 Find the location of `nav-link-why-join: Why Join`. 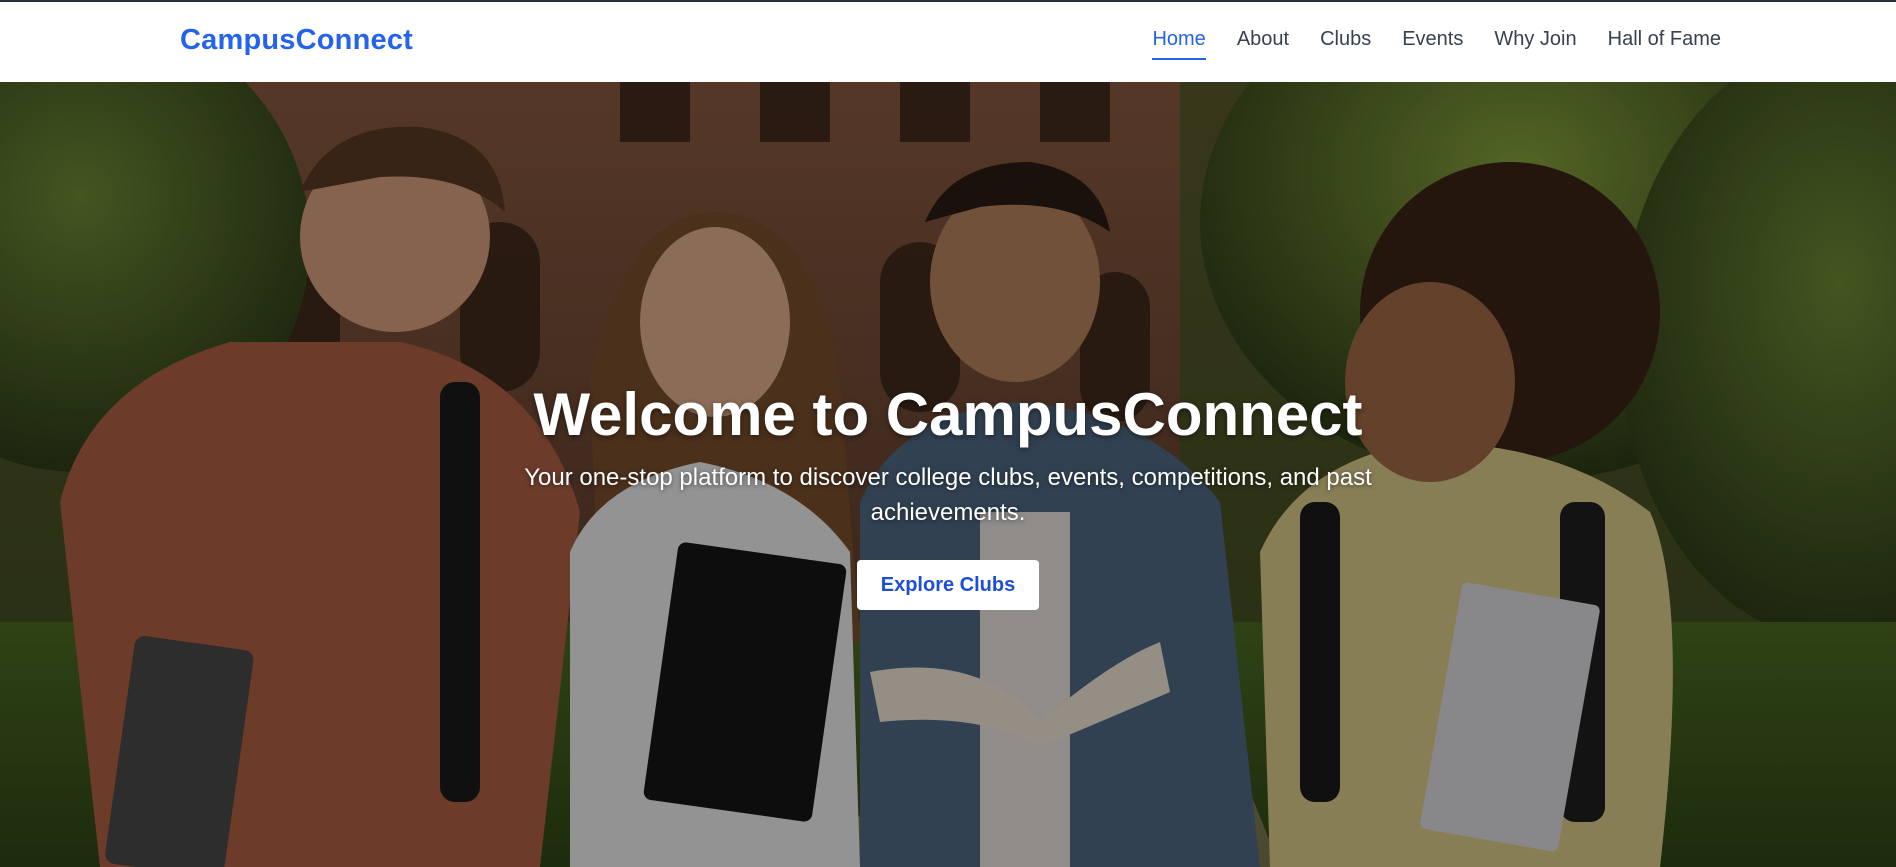

nav-link-why-join: Why Join is located at coordinates (1535, 44).